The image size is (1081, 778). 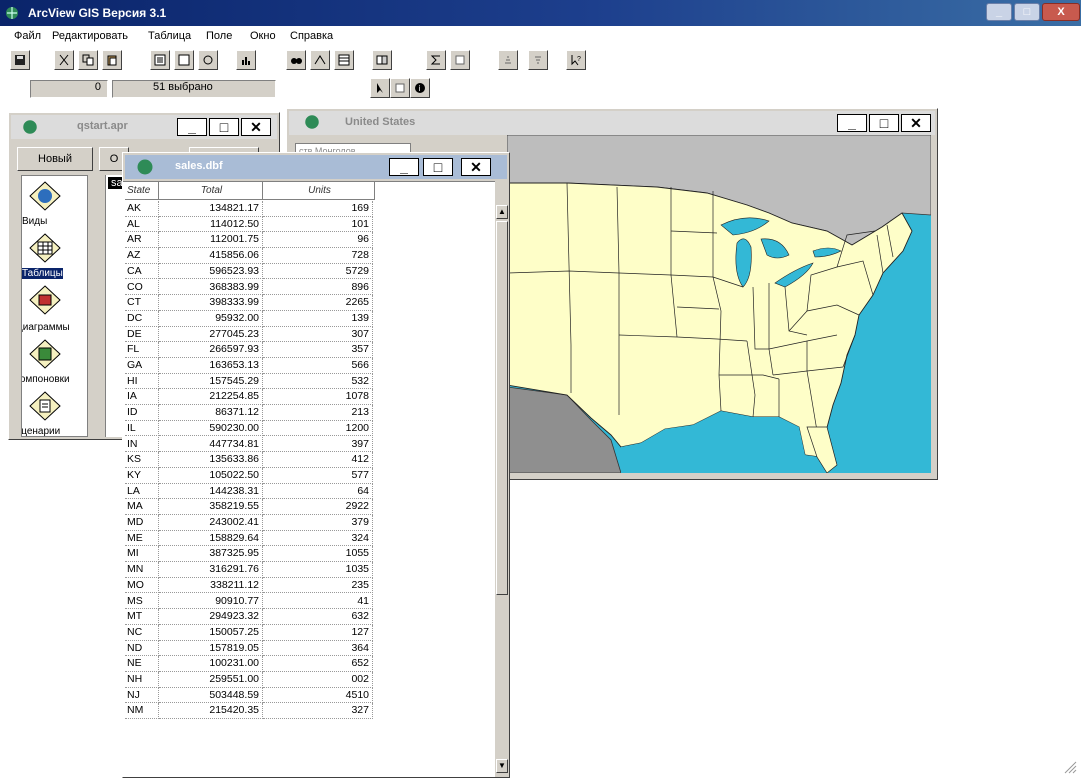 I want to click on cell-state: DC, so click(x=142, y=318).